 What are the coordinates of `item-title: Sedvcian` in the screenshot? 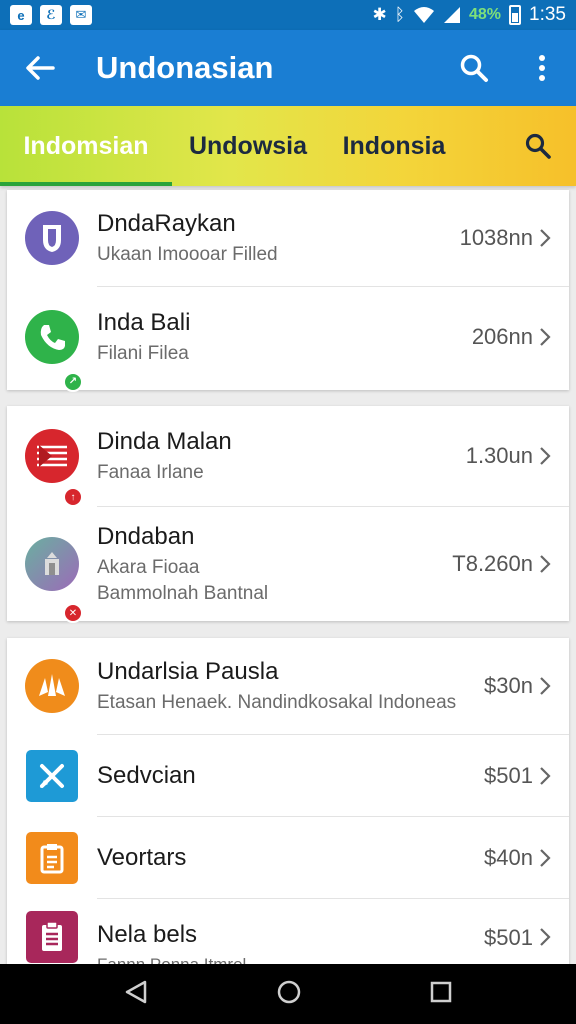 It's located at (146, 775).